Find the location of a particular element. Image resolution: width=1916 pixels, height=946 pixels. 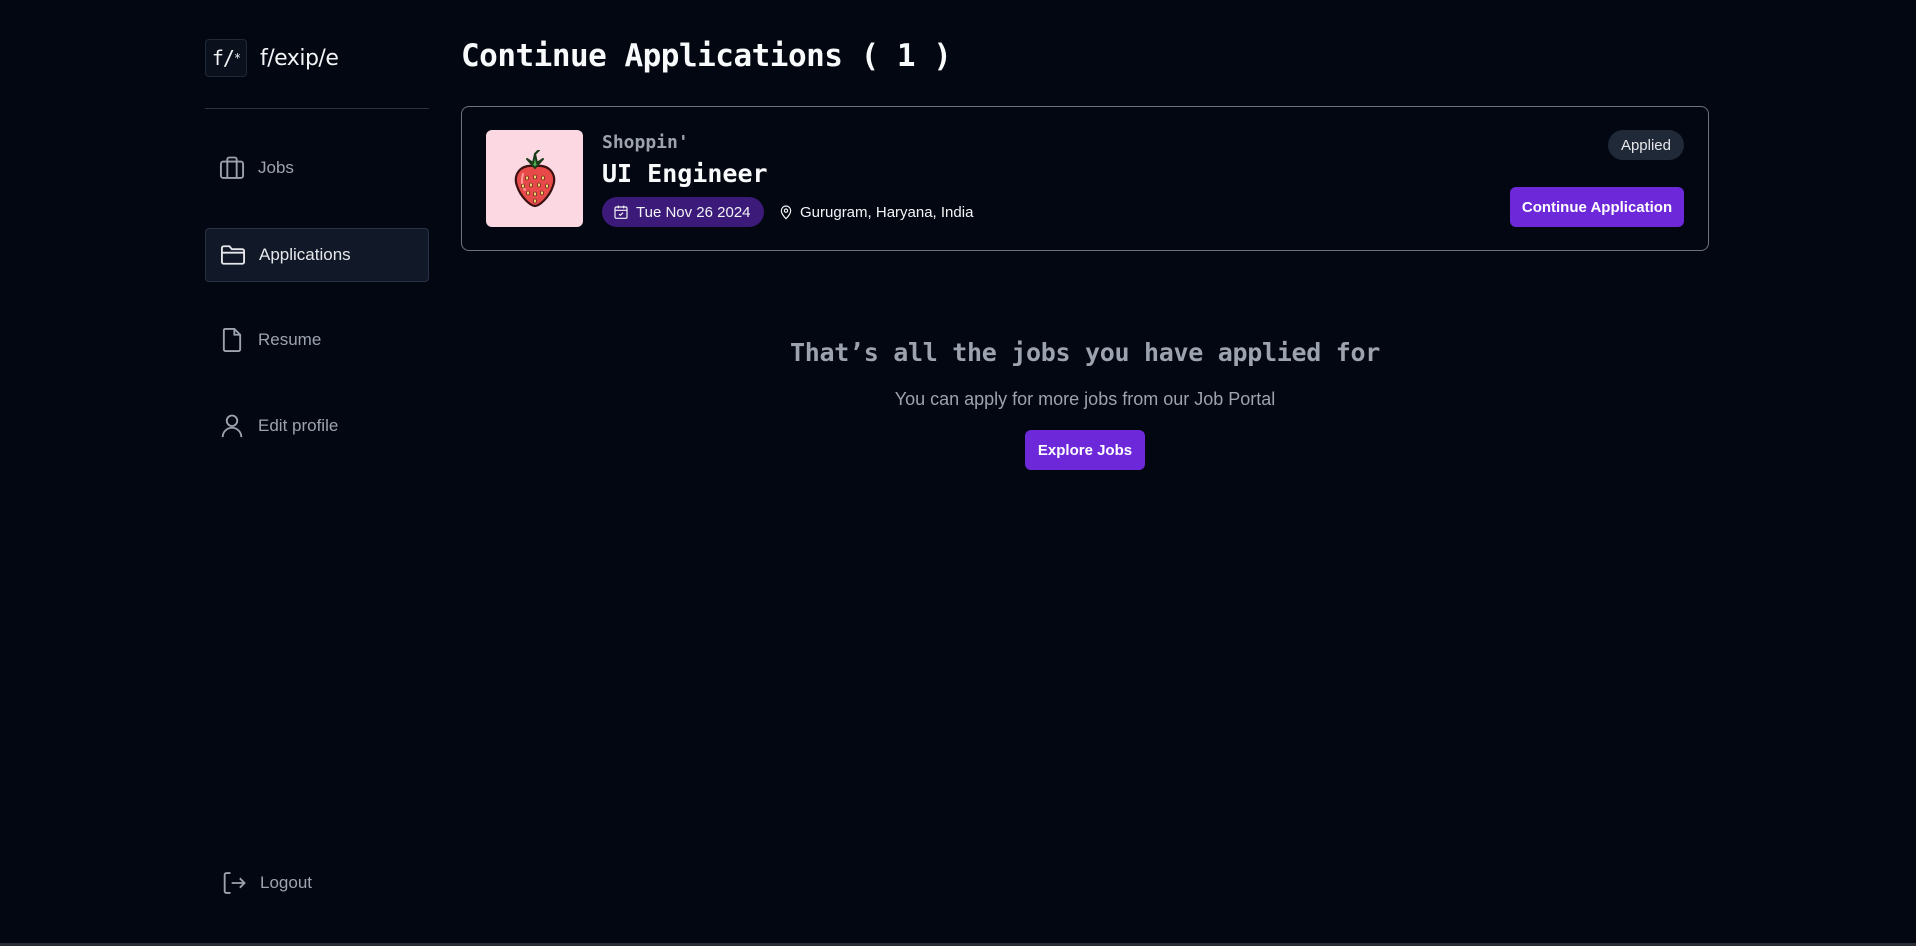

brand-name: f/exip/e is located at coordinates (299, 58).